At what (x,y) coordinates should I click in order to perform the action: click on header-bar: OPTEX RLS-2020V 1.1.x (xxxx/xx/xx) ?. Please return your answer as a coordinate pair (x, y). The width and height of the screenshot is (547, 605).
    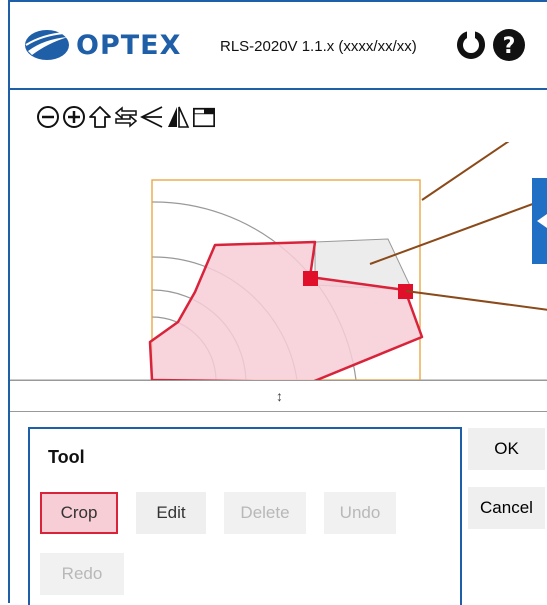
    Looking at the image, I should click on (278, 46).